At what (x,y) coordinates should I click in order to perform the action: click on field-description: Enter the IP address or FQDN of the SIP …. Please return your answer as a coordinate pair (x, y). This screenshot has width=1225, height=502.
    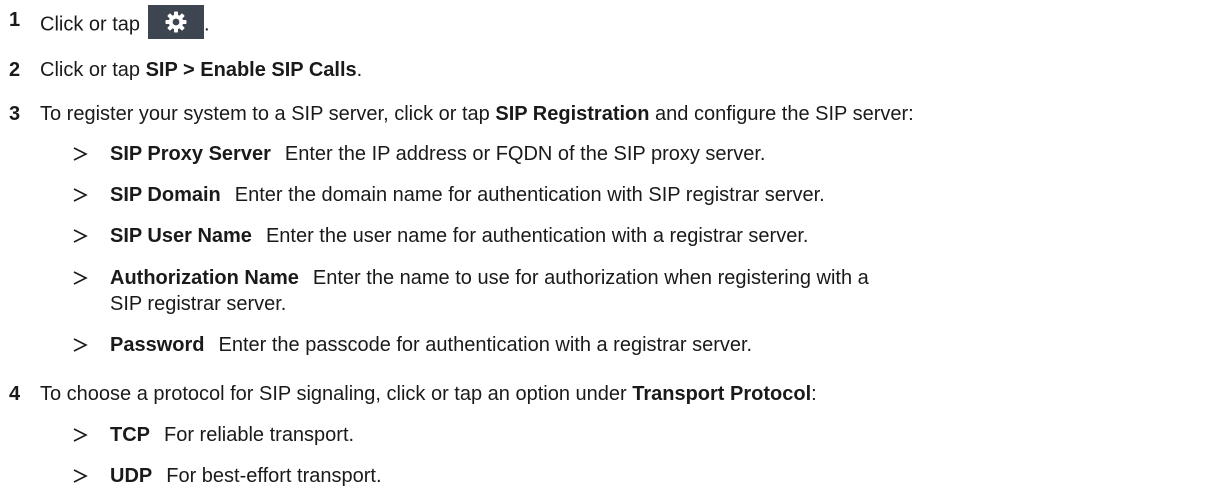
    Looking at the image, I should click on (525, 154).